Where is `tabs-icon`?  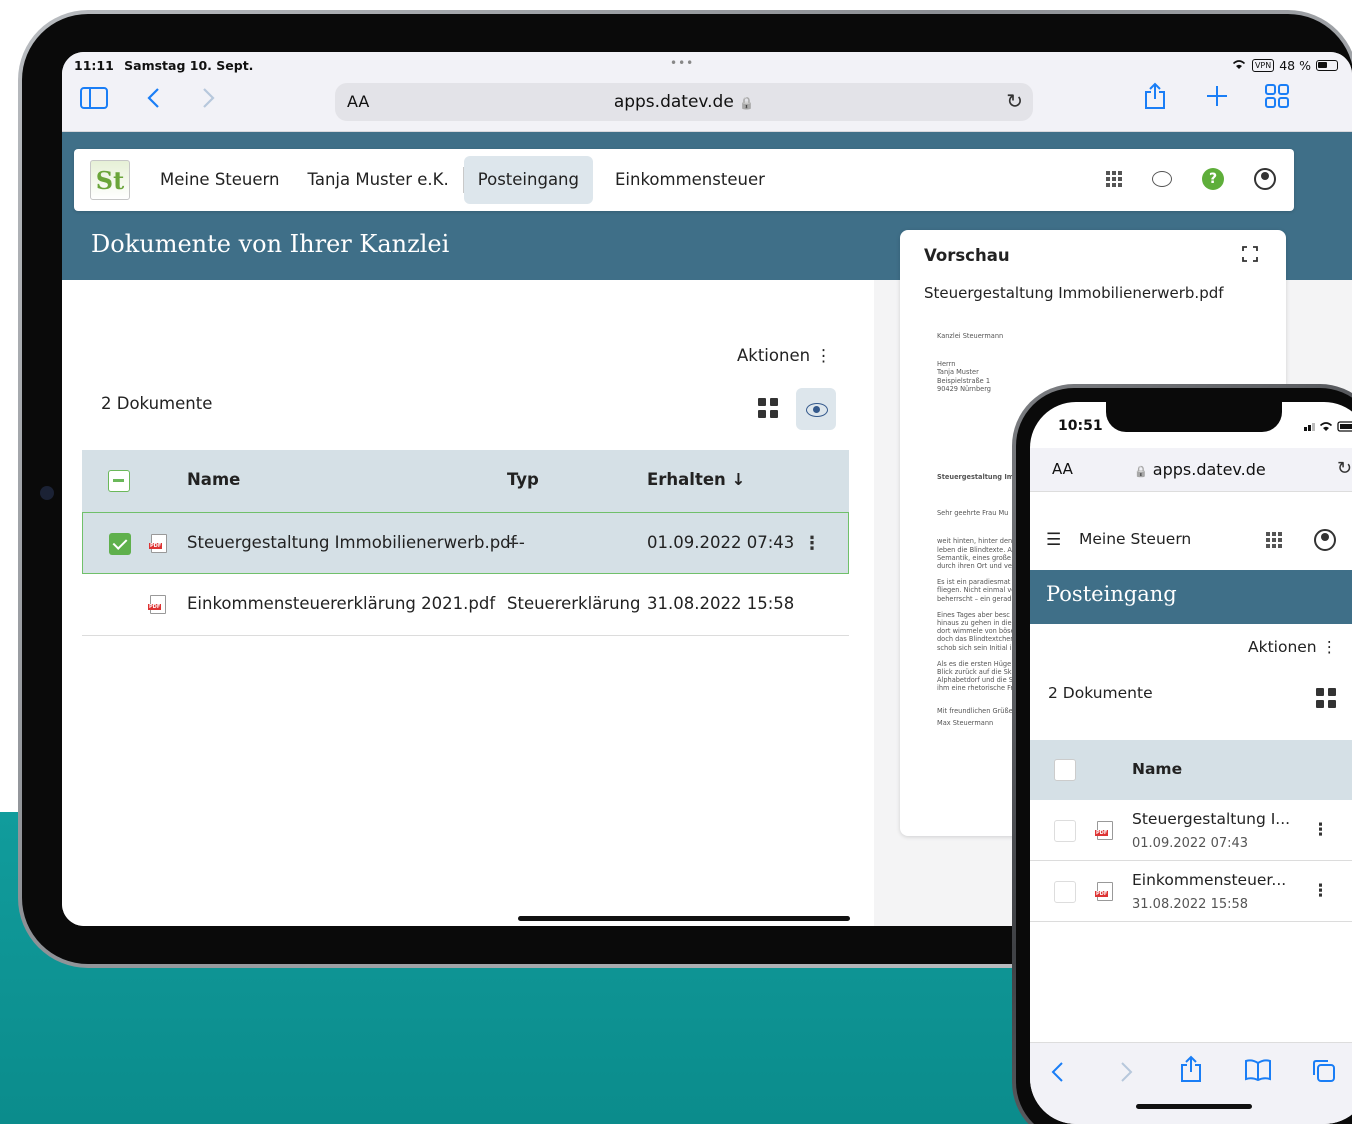
tabs-icon is located at coordinates (1324, 1074).